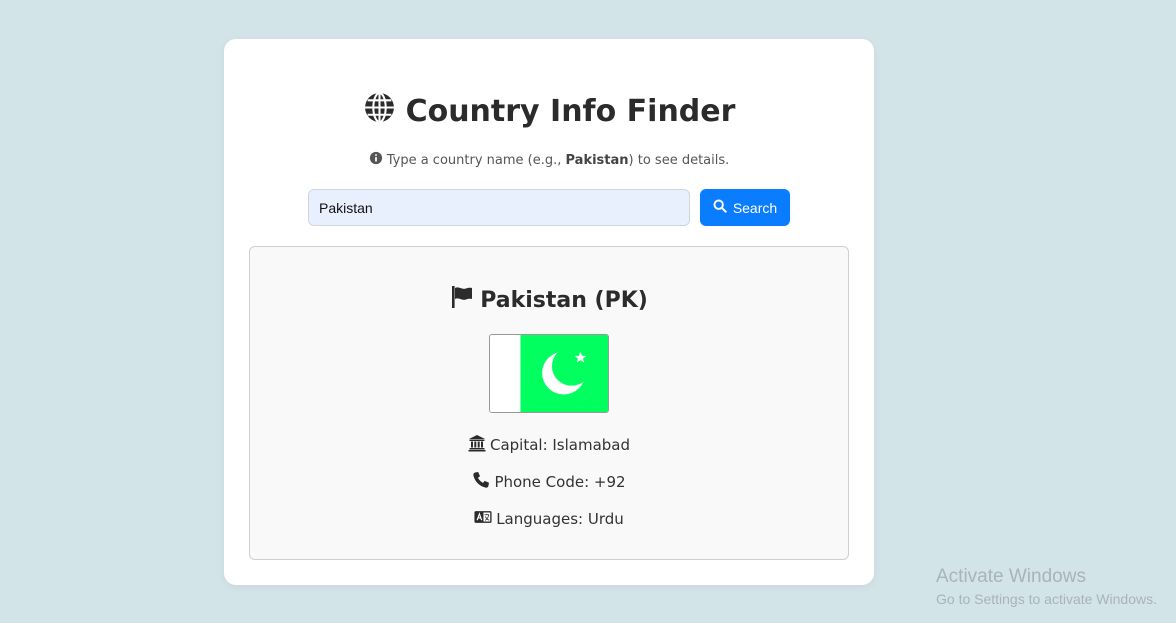 The width and height of the screenshot is (1176, 623). What do you see at coordinates (499, 207) in the screenshot?
I see `country-search-input` at bounding box center [499, 207].